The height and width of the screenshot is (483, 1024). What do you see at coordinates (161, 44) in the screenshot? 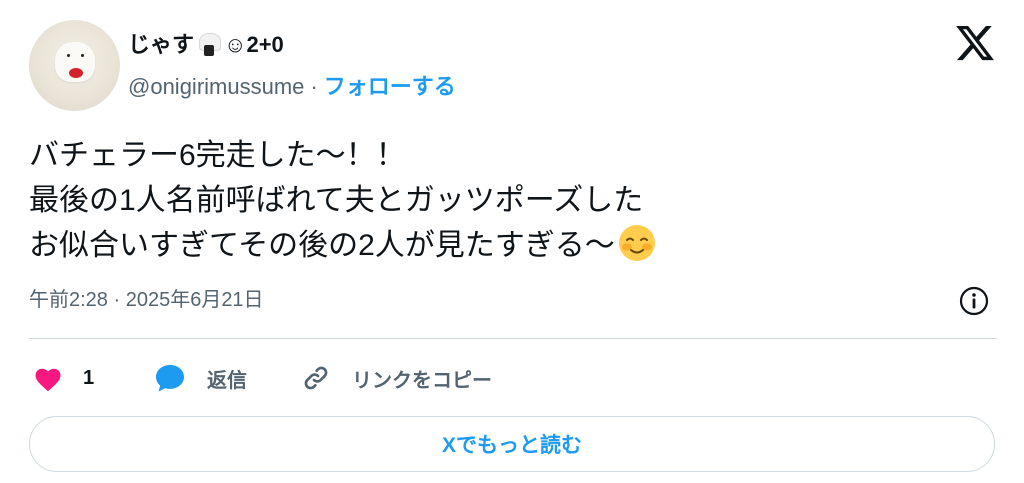
I see `author-name-prefix: じゃす` at bounding box center [161, 44].